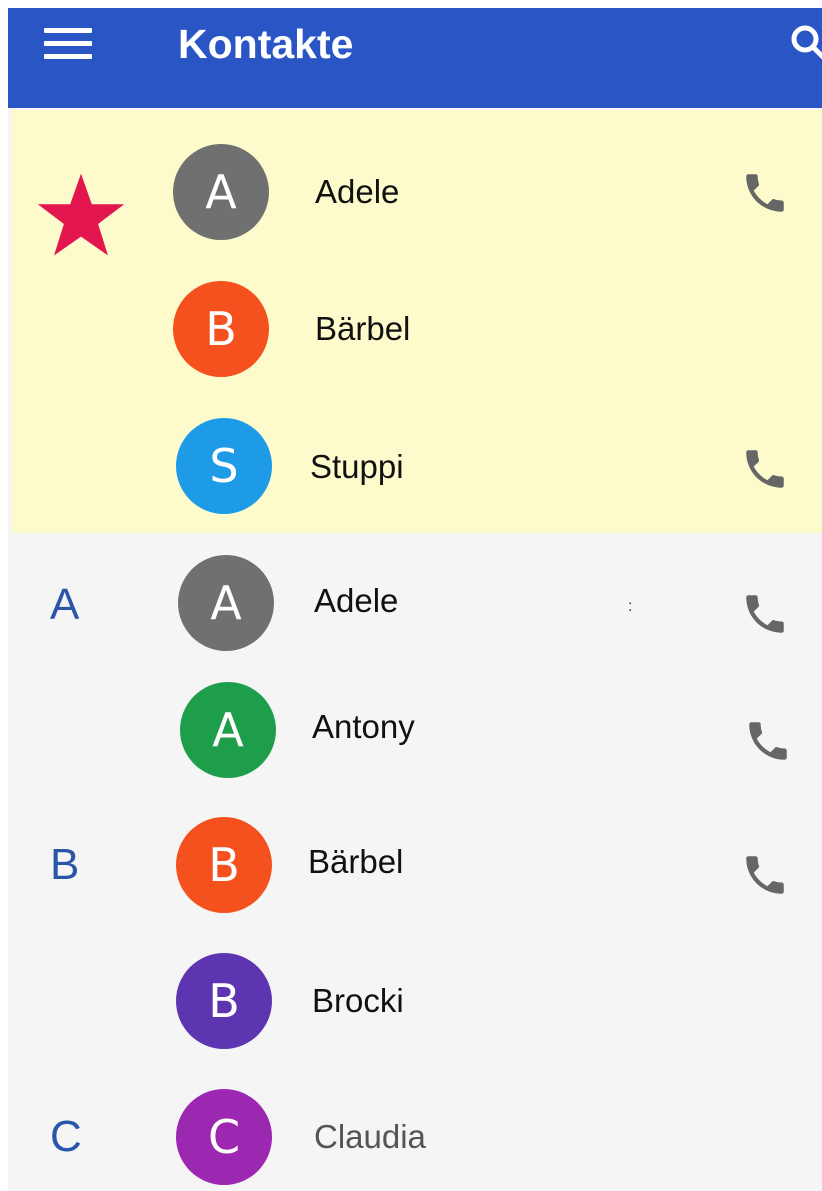  Describe the element at coordinates (805, 42) in the screenshot. I see `search-icon` at that location.